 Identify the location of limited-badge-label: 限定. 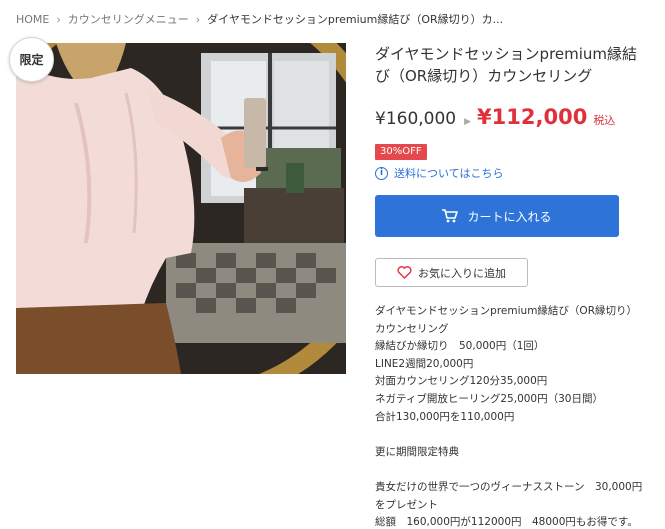
(31, 60).